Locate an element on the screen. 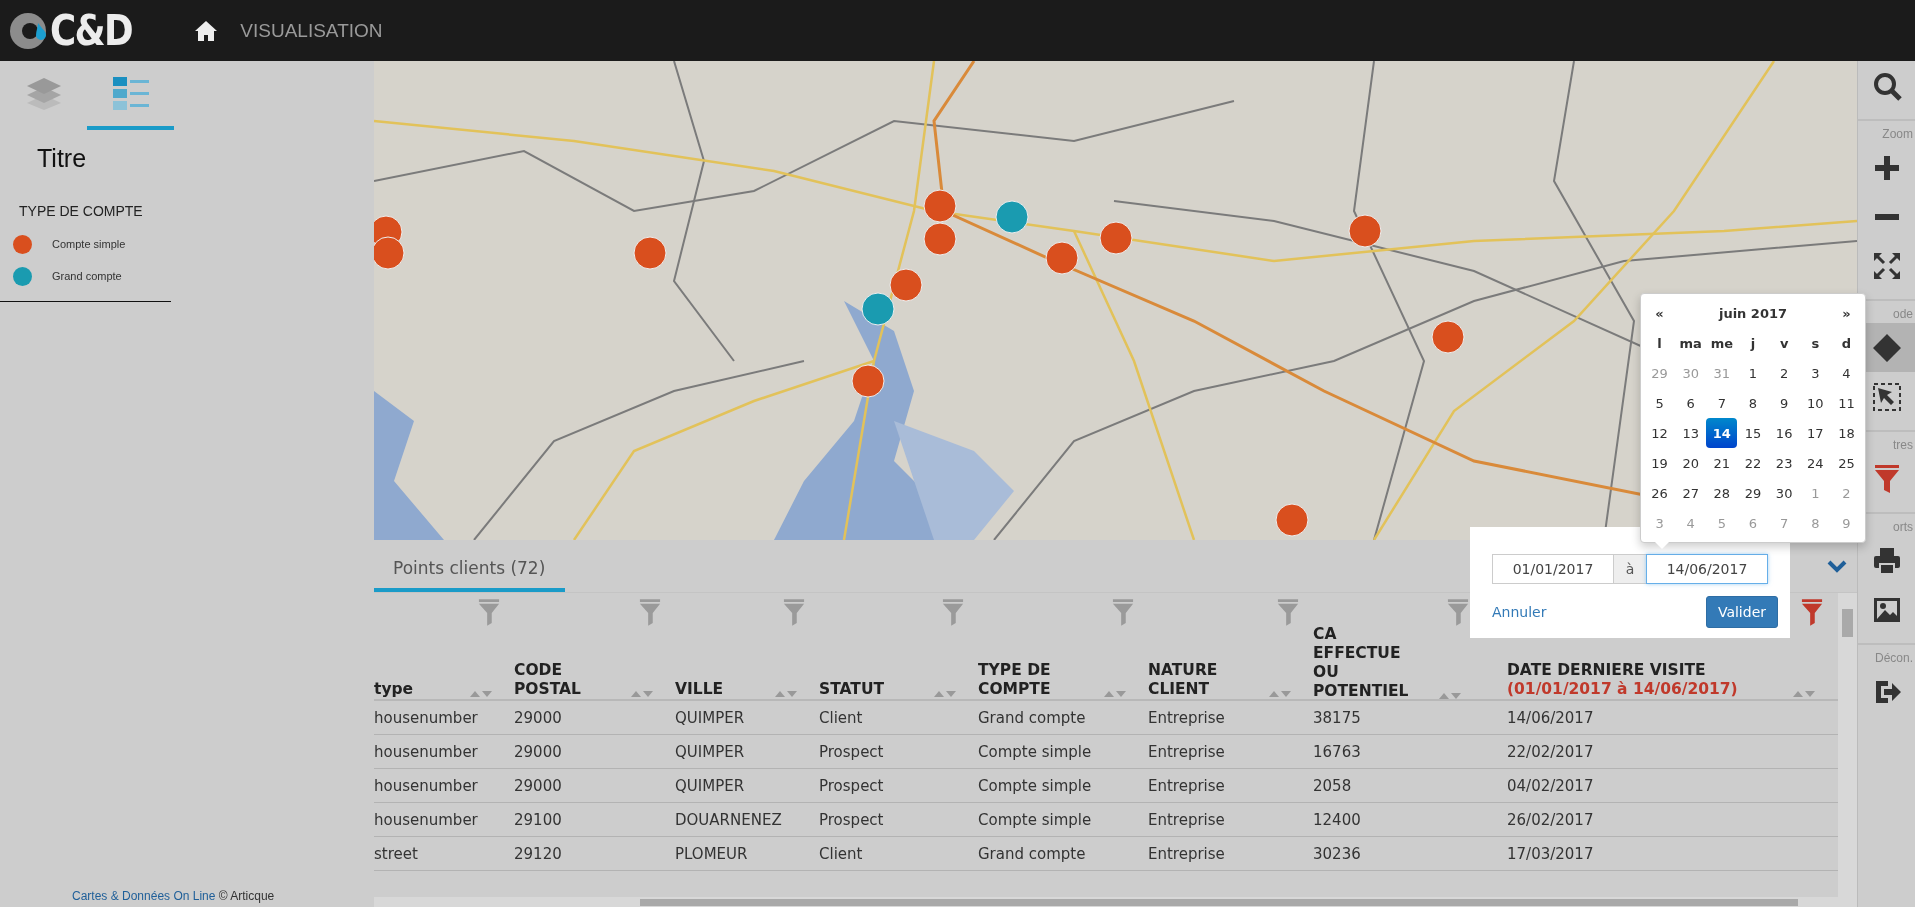  calendar-day: 10 is located at coordinates (1815, 403).